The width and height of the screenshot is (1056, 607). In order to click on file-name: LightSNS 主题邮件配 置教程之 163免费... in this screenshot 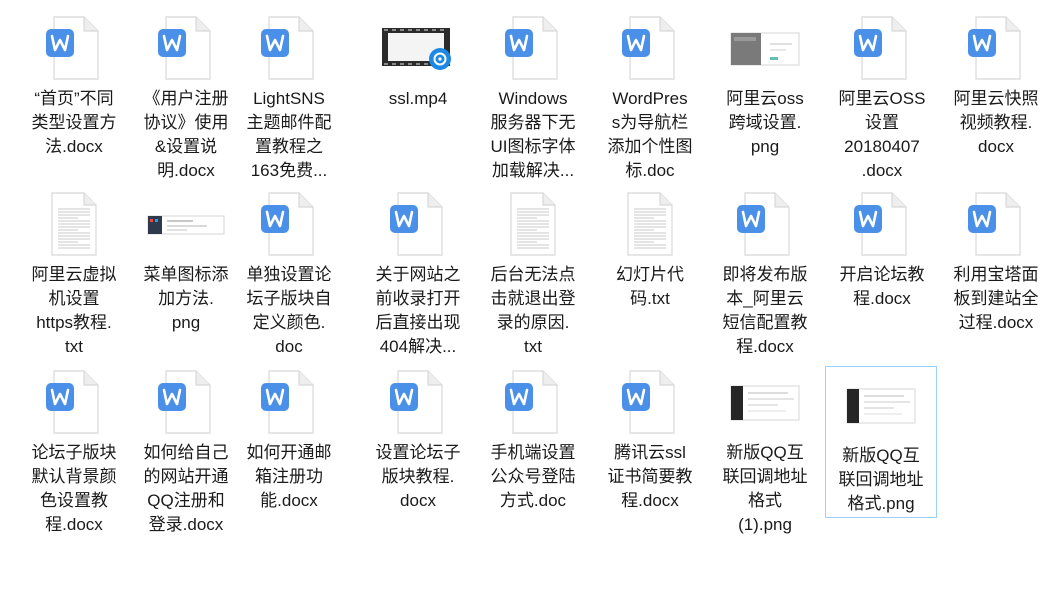, I will do `click(289, 134)`.